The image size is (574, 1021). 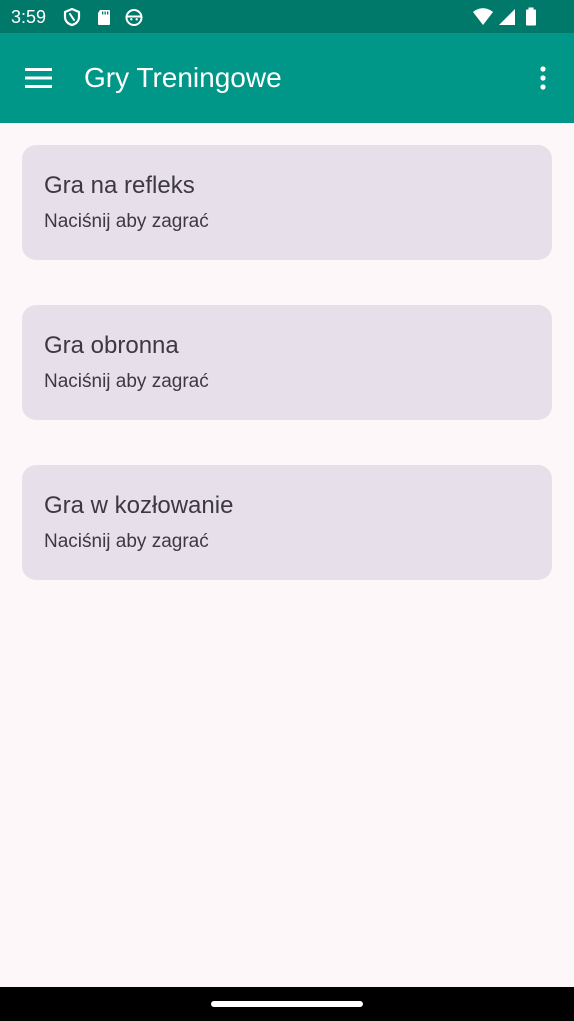 I want to click on hamburger-menu-button, so click(x=39, y=78).